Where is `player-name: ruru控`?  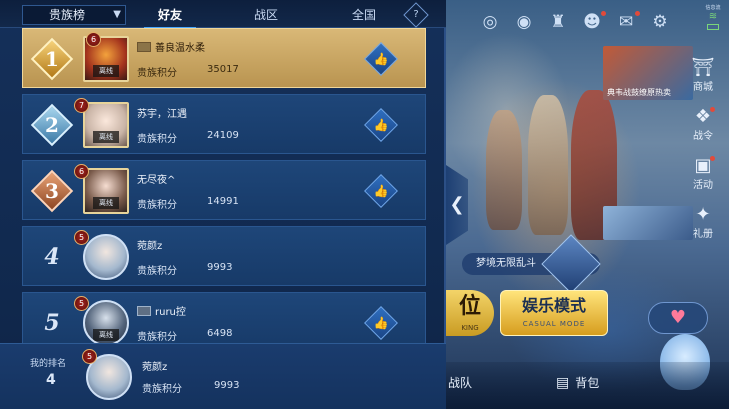
player-name: ruru控 is located at coordinates (161, 310).